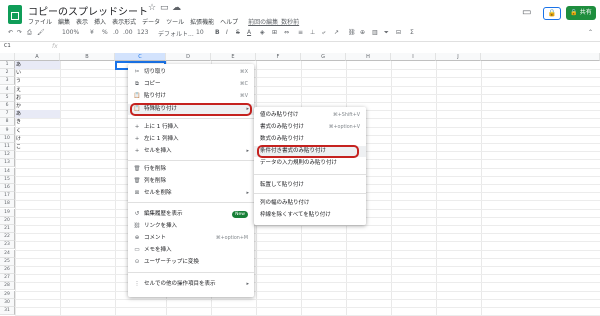 The image size is (600, 316). I want to click on redo-icon: ↷, so click(19, 32).